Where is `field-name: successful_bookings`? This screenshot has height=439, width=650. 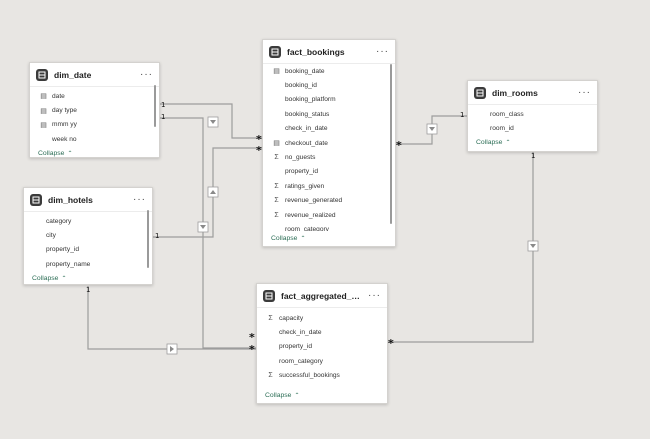
field-name: successful_bookings is located at coordinates (309, 376).